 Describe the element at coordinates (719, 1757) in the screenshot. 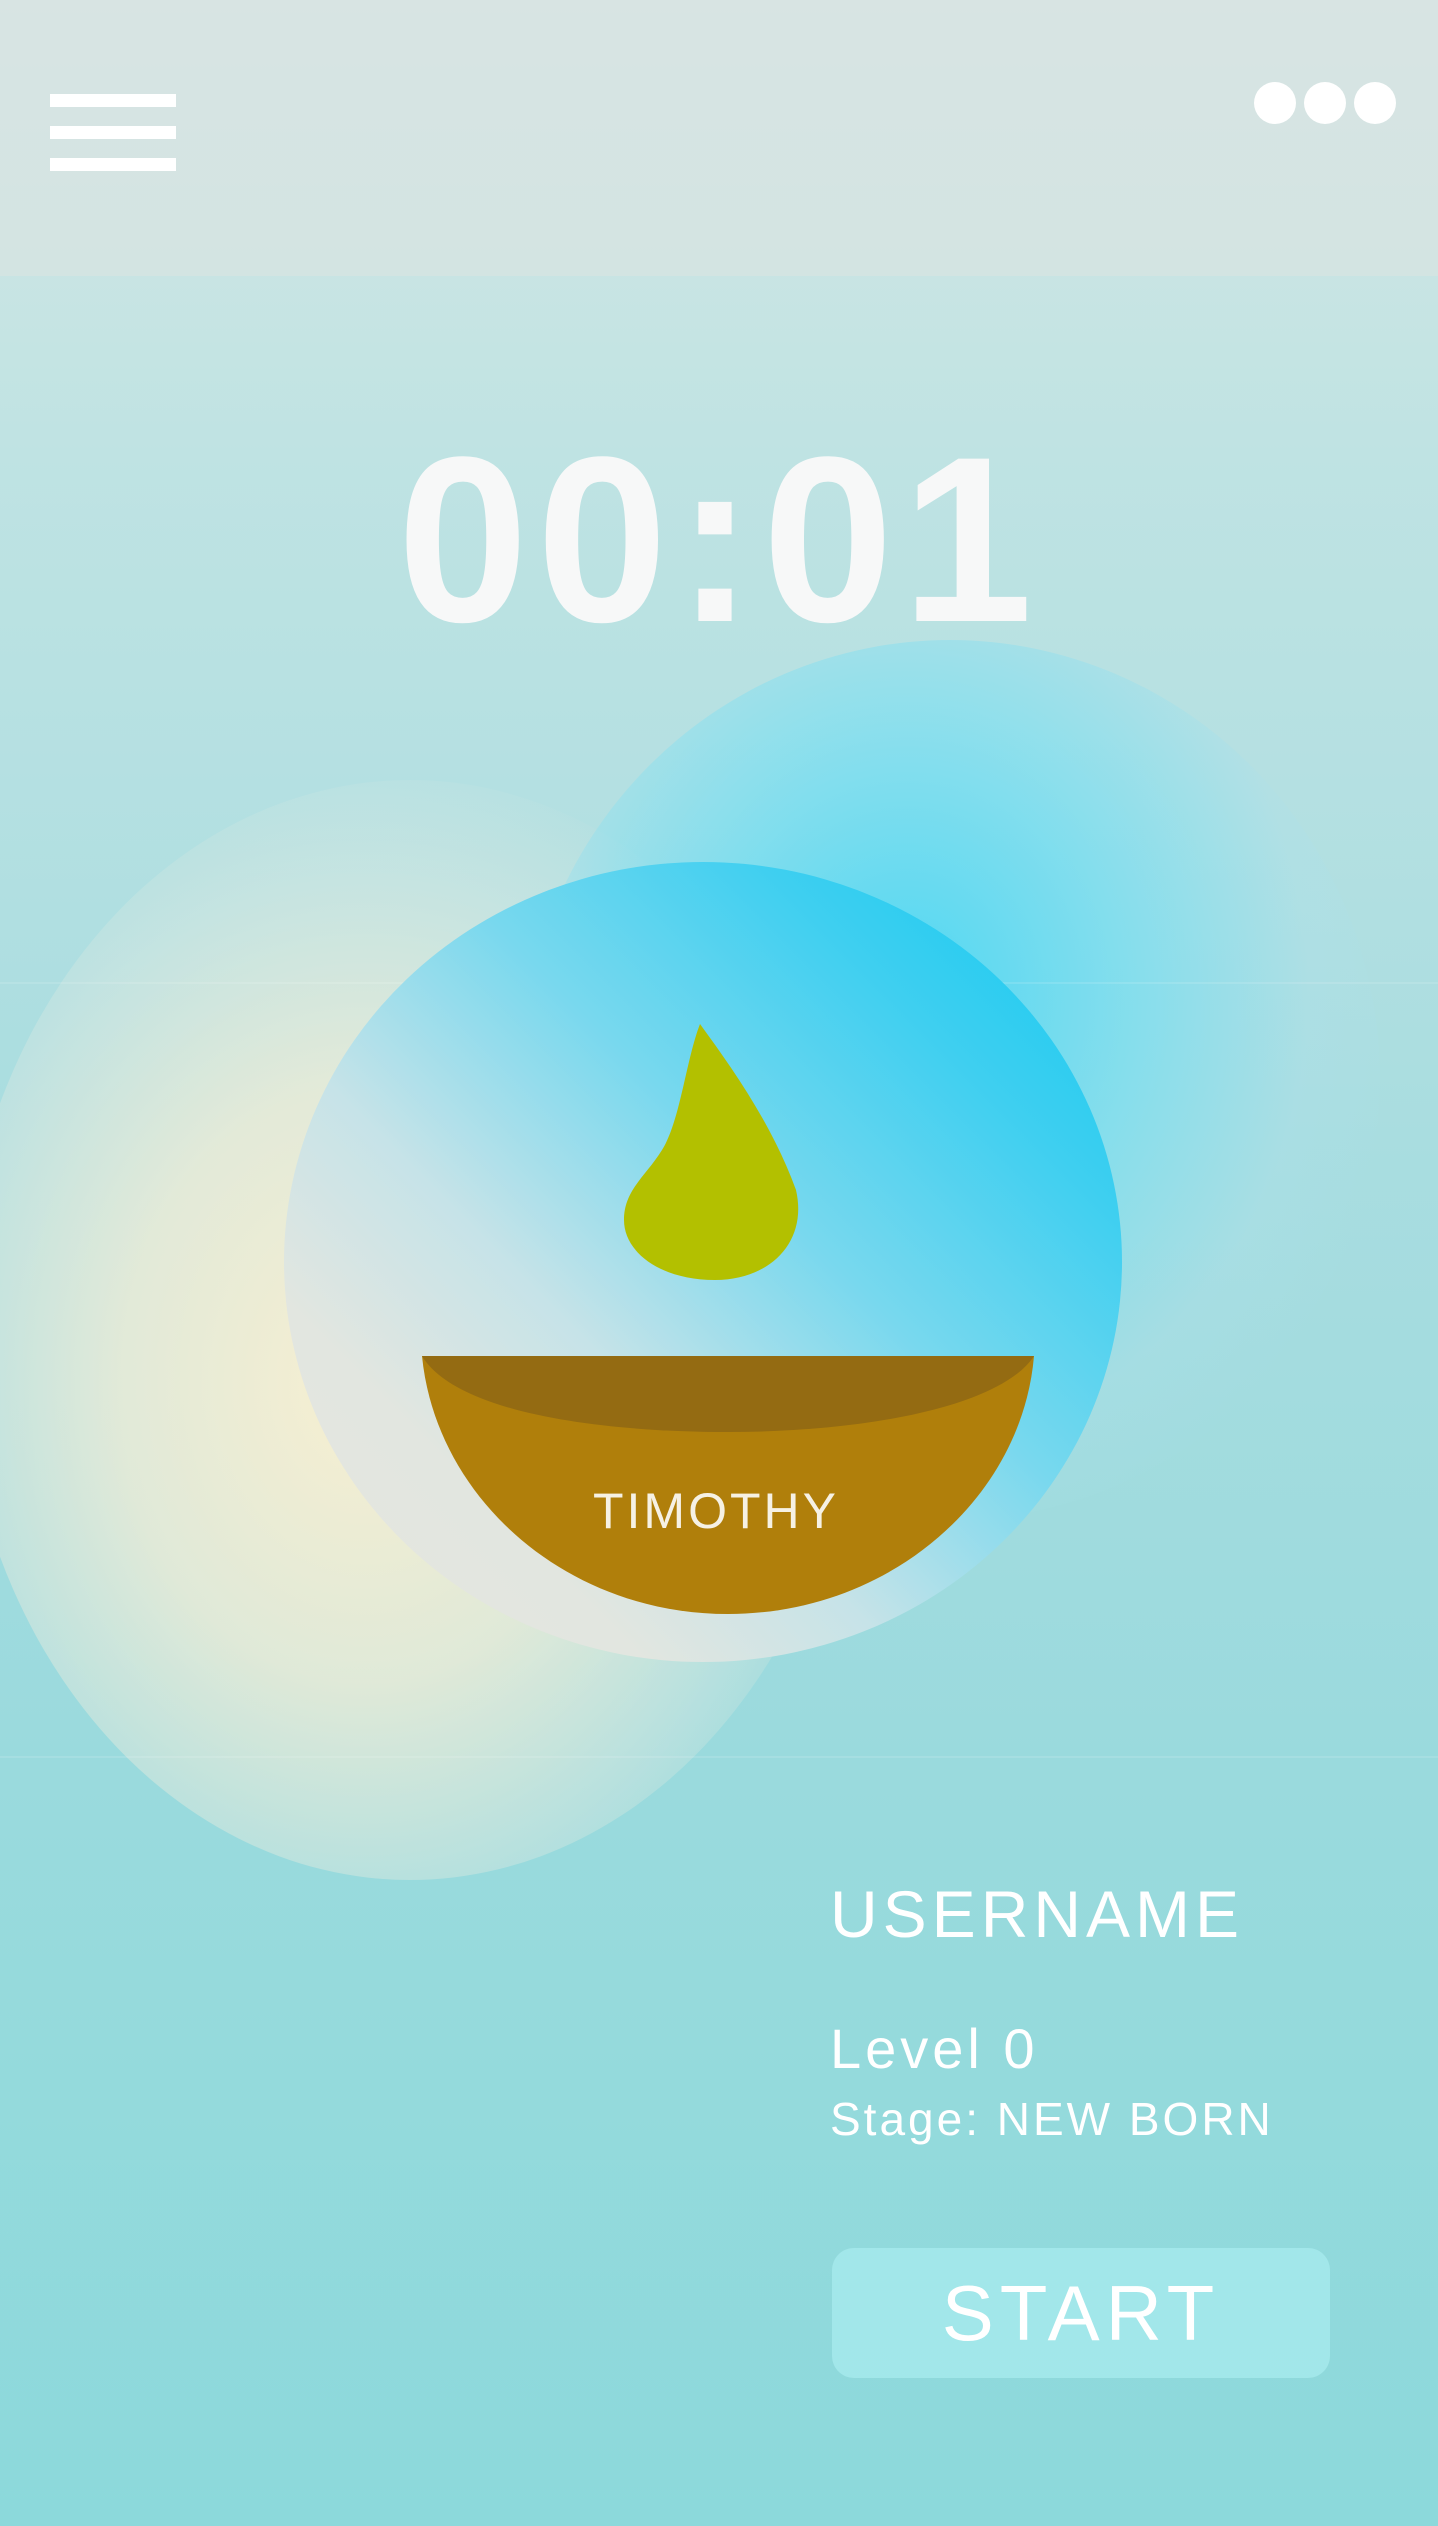

I see `background-band-line` at that location.